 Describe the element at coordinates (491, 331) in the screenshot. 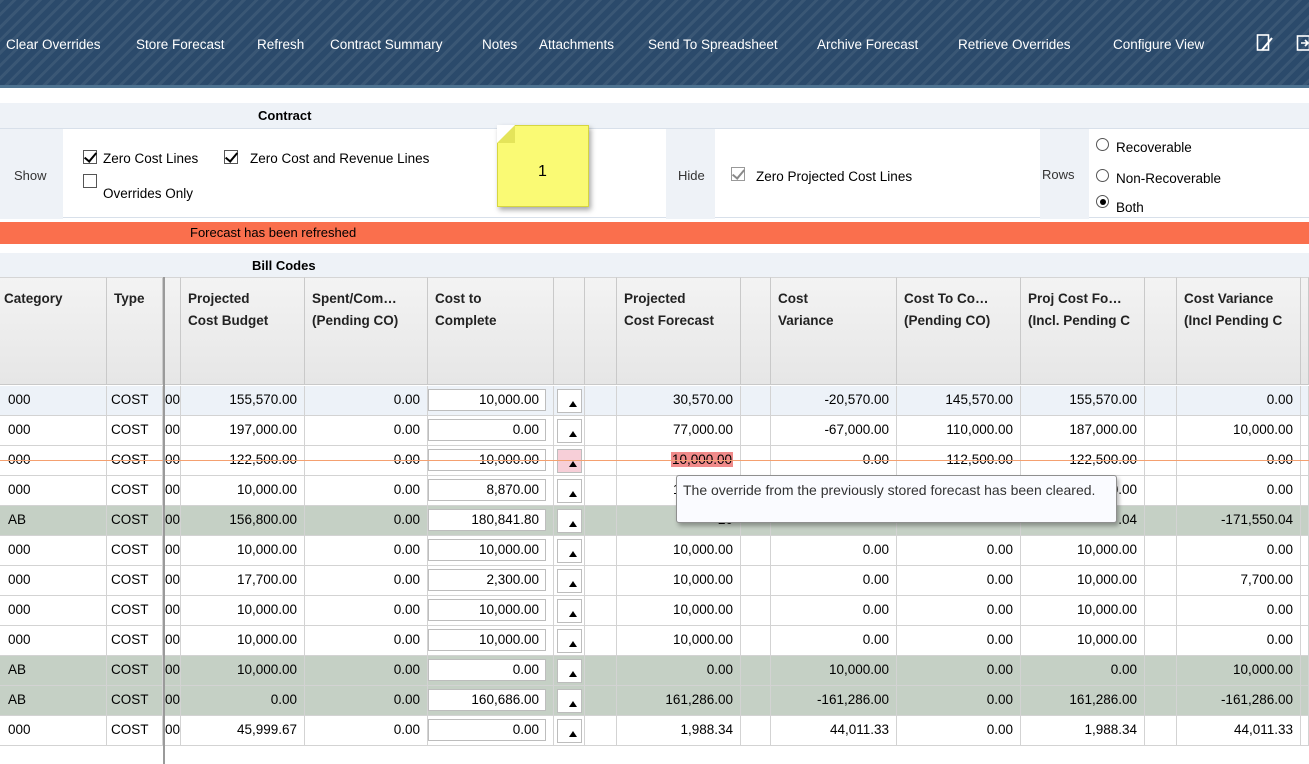

I see `column-header-cost-to-complete: Cost to Complete` at that location.